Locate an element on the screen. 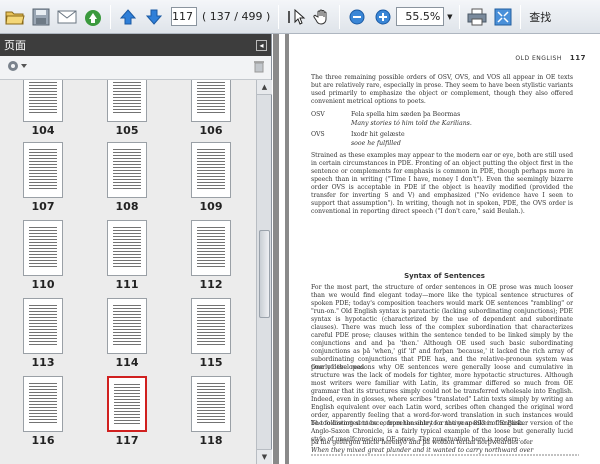 The height and width of the screenshot is (464, 600). page-thumbnail: 118 is located at coordinates (211, 411).